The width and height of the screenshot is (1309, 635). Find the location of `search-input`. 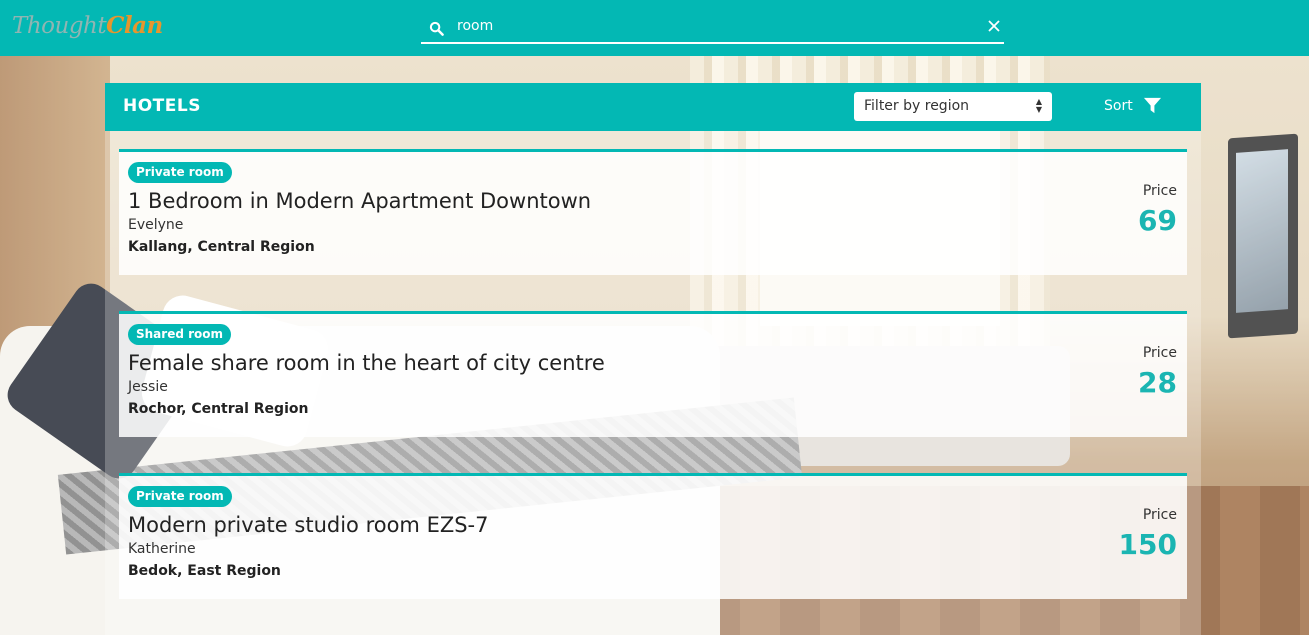

search-input is located at coordinates (707, 26).